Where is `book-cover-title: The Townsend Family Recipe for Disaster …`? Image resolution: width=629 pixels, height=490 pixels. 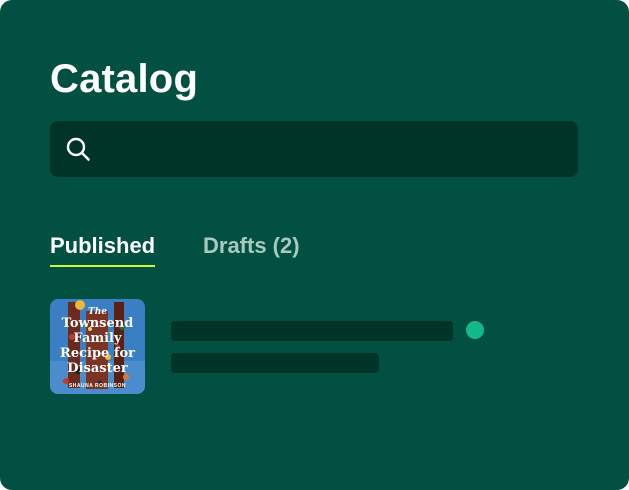 book-cover-title: The Townsend Family Recipe for Disaster … is located at coordinates (97, 346).